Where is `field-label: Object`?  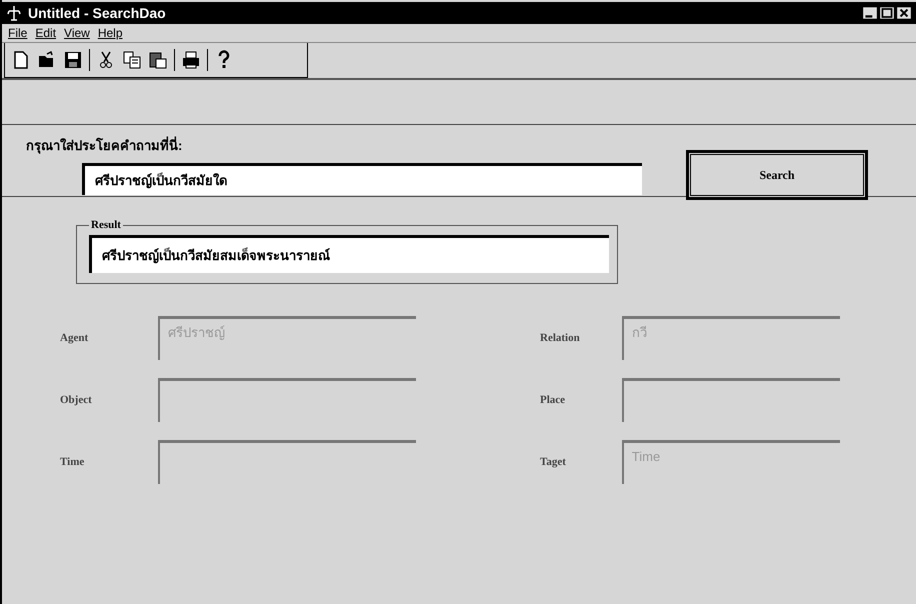 field-label: Object is located at coordinates (76, 400).